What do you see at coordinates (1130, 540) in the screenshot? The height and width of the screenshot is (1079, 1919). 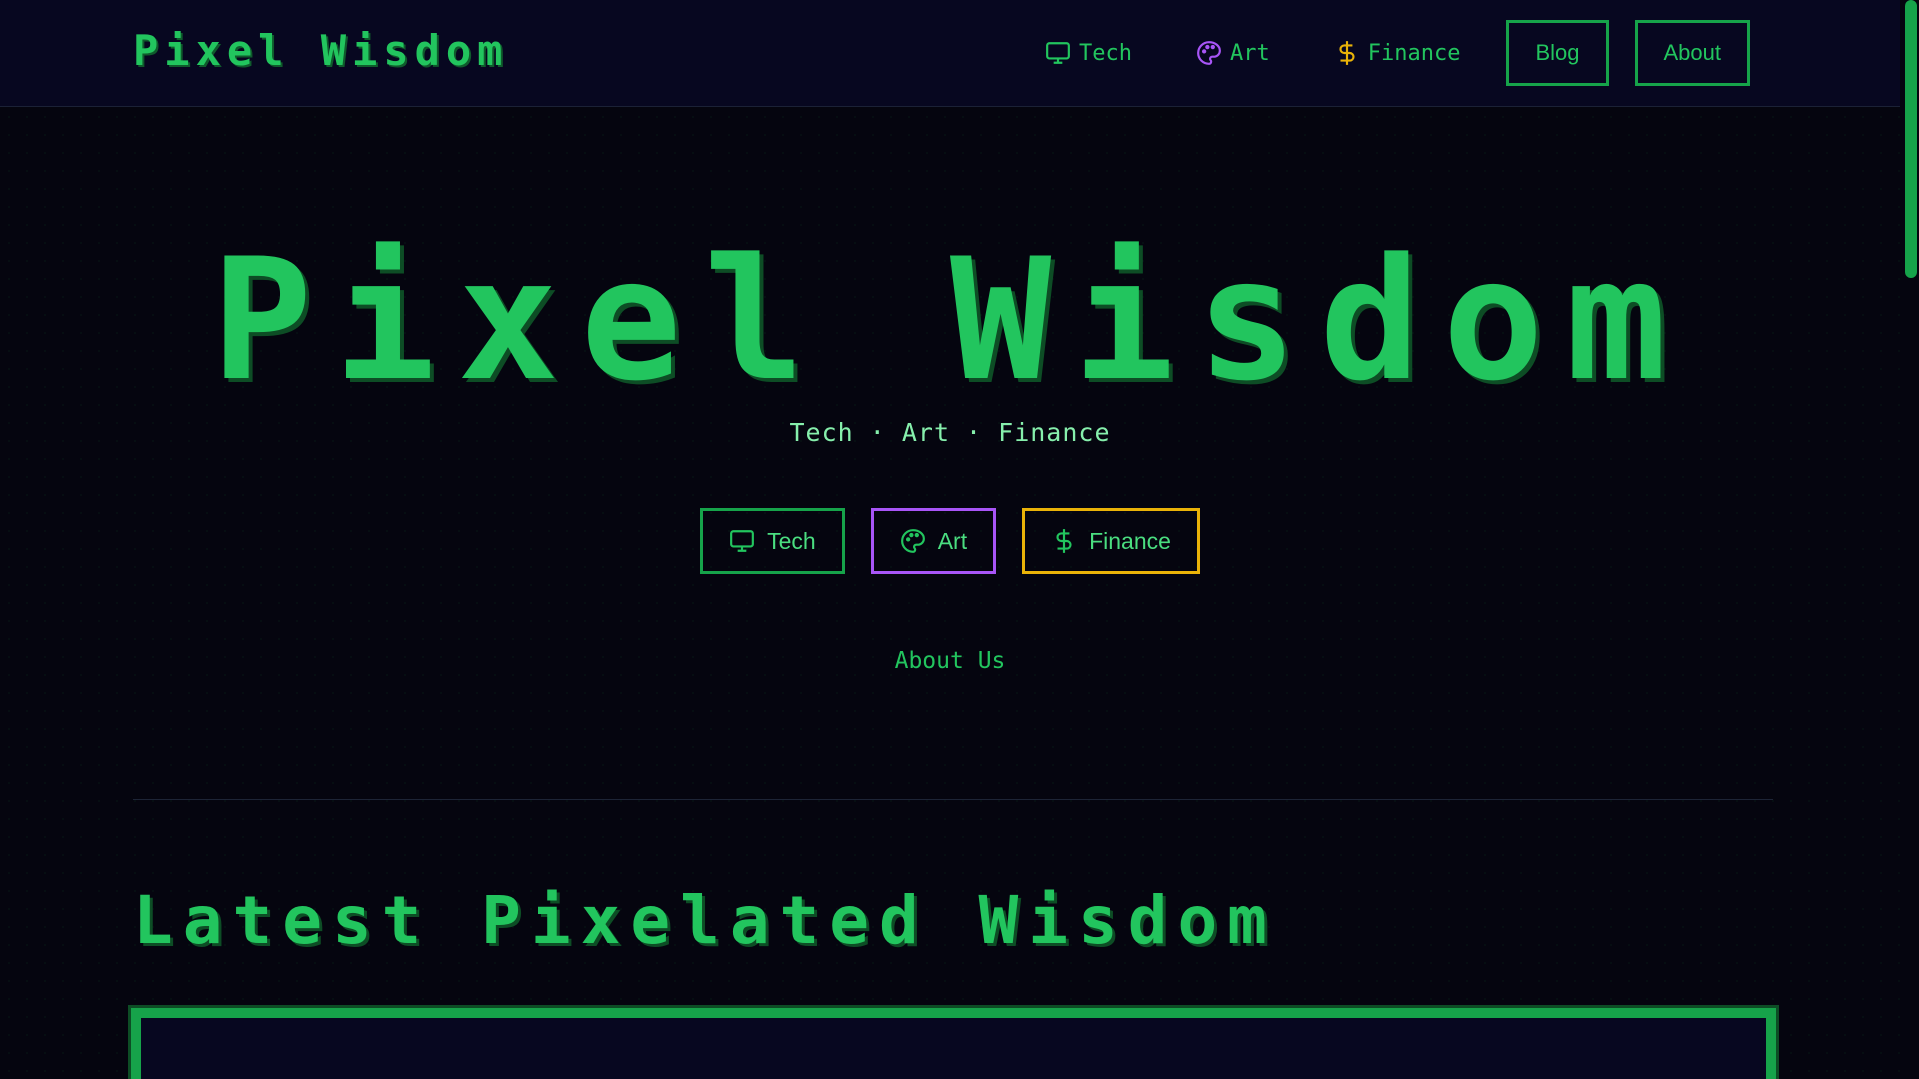 I see `finance-category-label: Finance` at bounding box center [1130, 540].